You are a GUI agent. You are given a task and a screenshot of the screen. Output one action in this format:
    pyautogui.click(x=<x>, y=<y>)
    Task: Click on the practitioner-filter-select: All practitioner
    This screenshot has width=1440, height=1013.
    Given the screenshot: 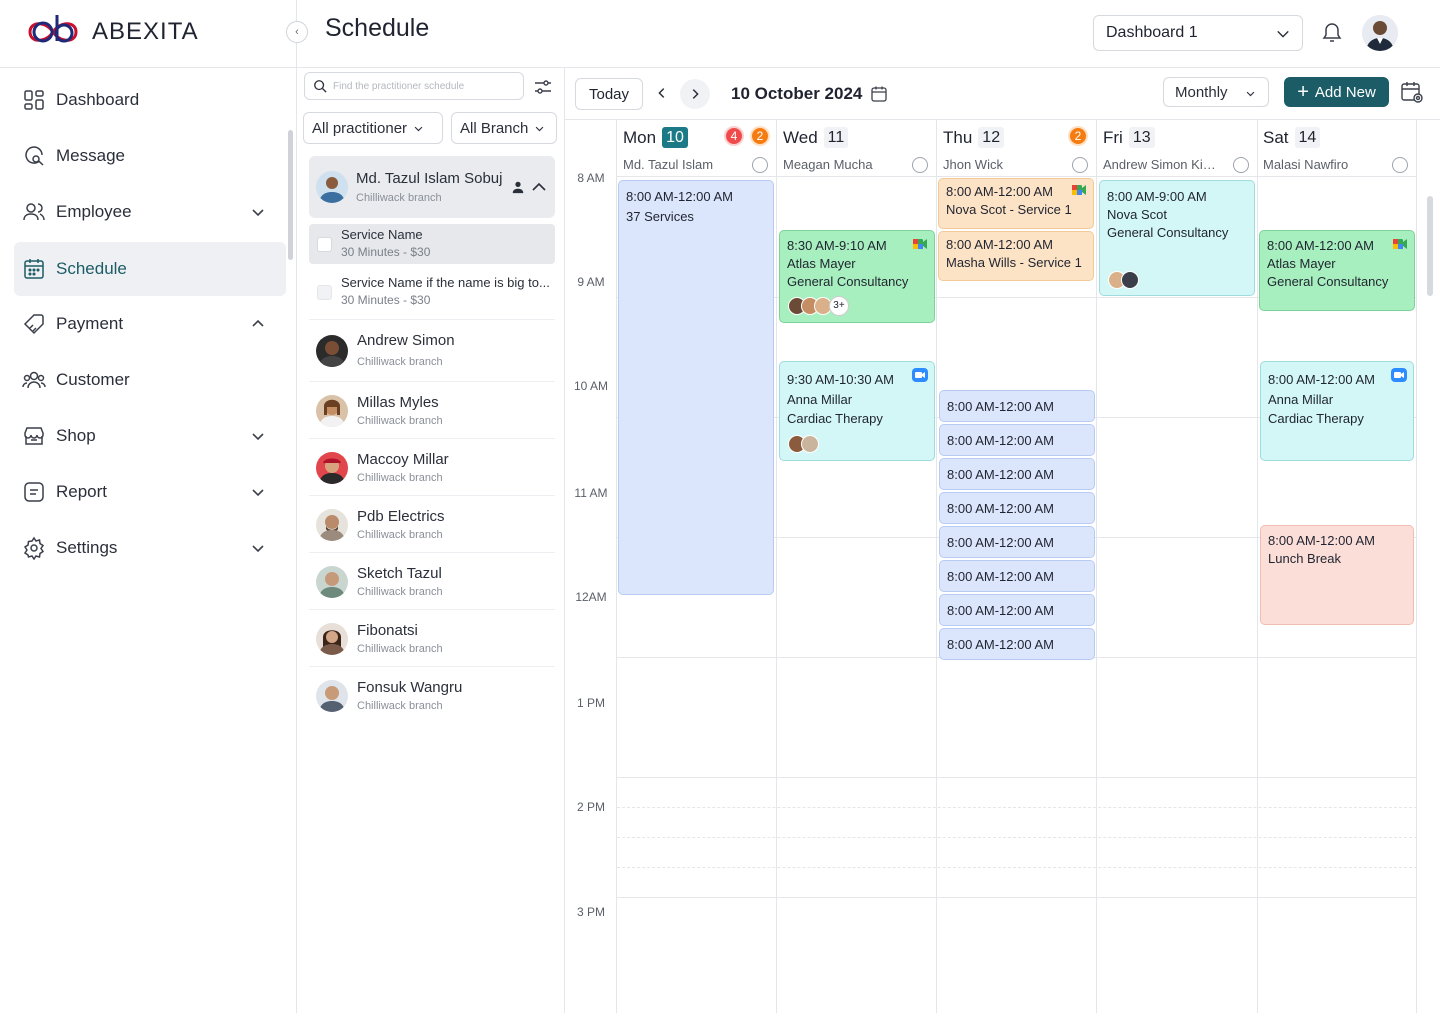 What is the action you would take?
    pyautogui.click(x=373, y=128)
    